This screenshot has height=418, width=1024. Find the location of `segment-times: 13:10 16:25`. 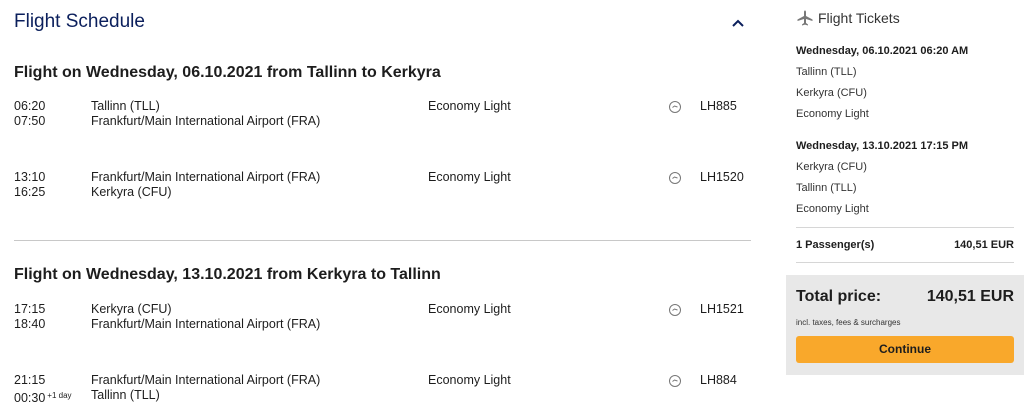

segment-times: 13:10 16:25 is located at coordinates (29, 185).